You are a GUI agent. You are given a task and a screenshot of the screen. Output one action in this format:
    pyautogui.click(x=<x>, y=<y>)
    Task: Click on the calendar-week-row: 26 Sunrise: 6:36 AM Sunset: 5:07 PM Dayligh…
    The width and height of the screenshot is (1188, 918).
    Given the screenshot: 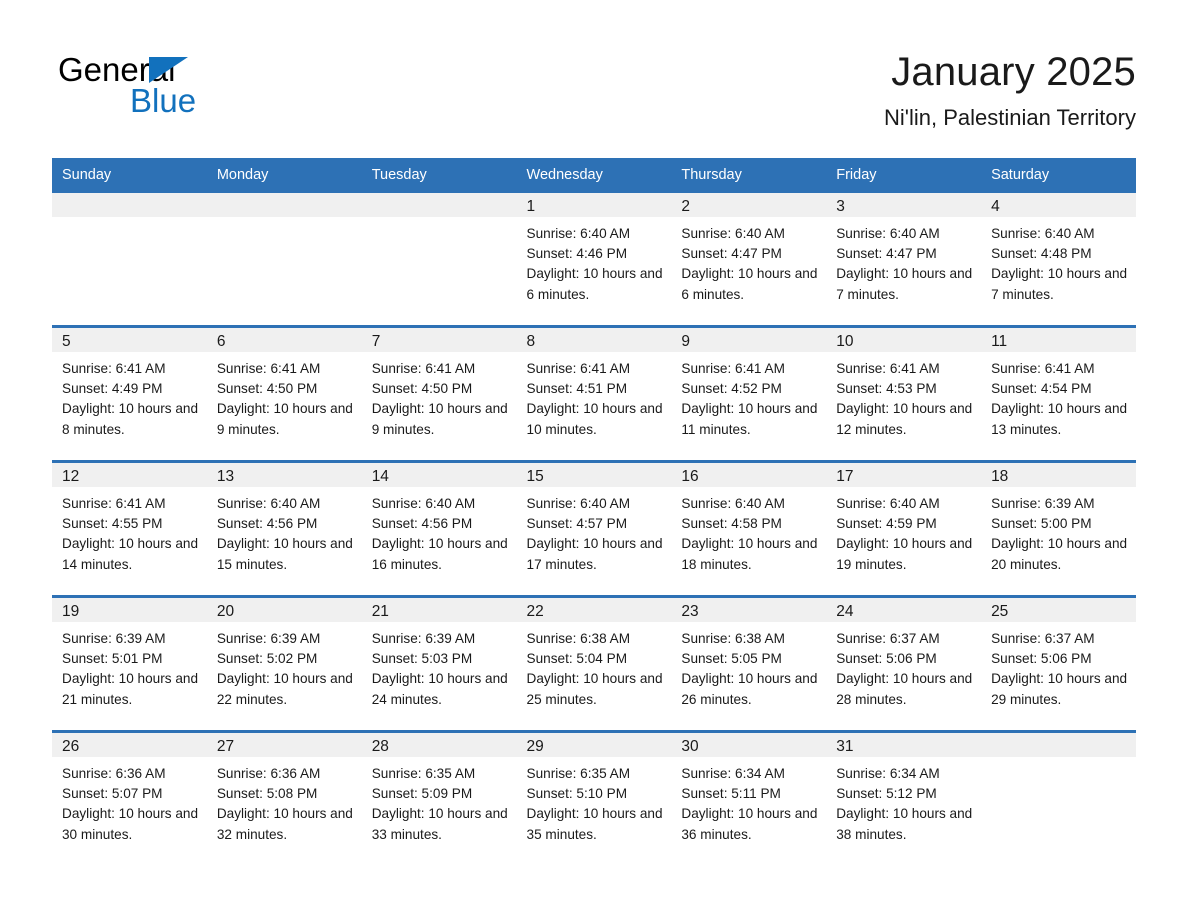 What is the action you would take?
    pyautogui.click(x=594, y=797)
    